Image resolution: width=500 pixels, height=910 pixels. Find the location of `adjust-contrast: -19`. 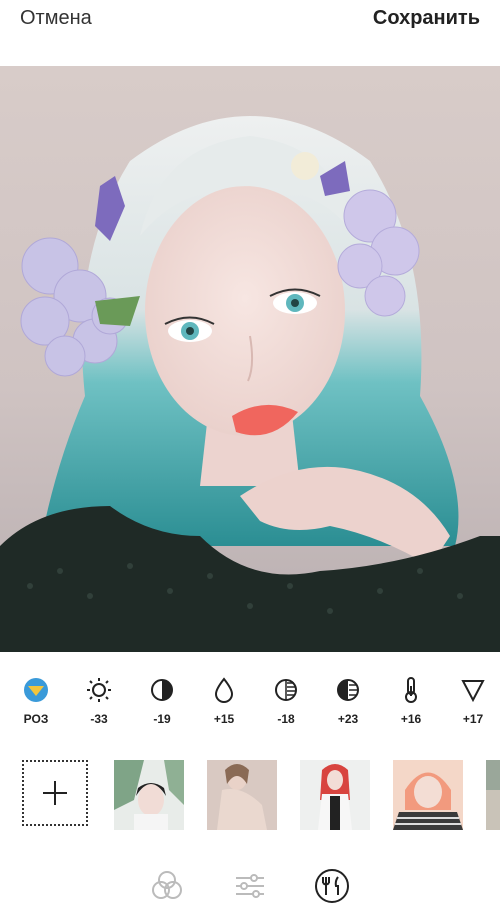

adjust-contrast: -19 is located at coordinates (162, 701).